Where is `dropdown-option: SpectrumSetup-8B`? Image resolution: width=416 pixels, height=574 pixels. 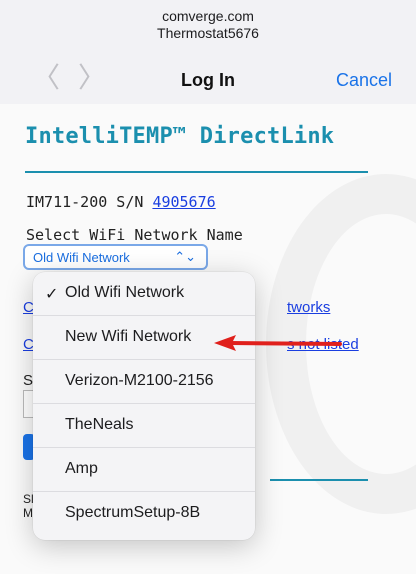 dropdown-option: SpectrumSetup-8B is located at coordinates (144, 514).